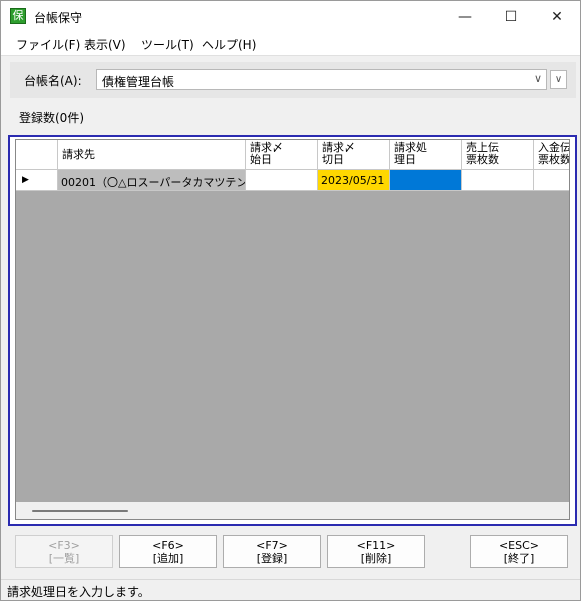 Image resolution: width=581 pixels, height=601 pixels. I want to click on register-button-key: <F7>, so click(272, 545).